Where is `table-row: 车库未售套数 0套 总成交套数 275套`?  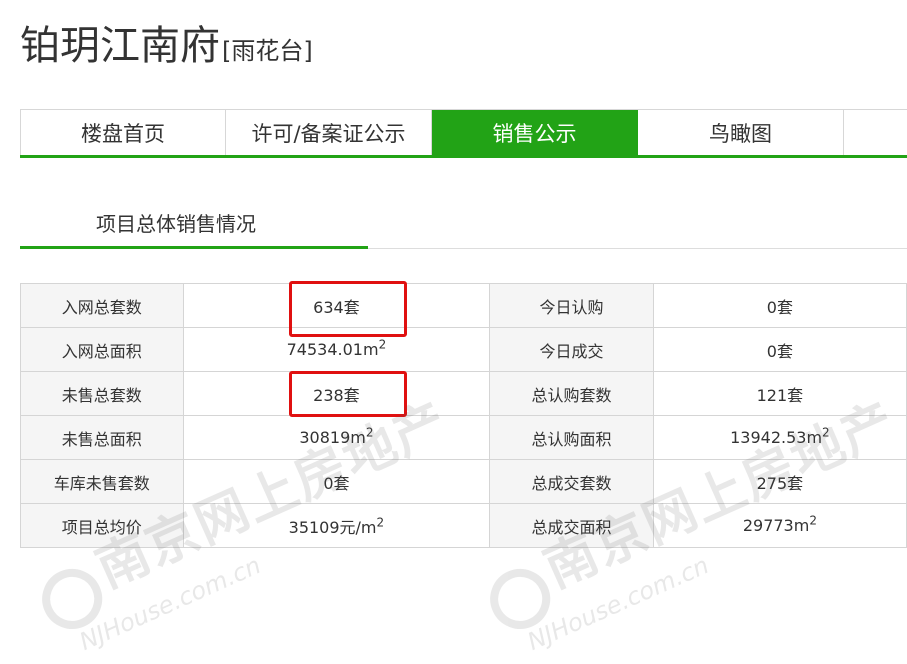 table-row: 车库未售套数 0套 总成交套数 275套 is located at coordinates (463, 481).